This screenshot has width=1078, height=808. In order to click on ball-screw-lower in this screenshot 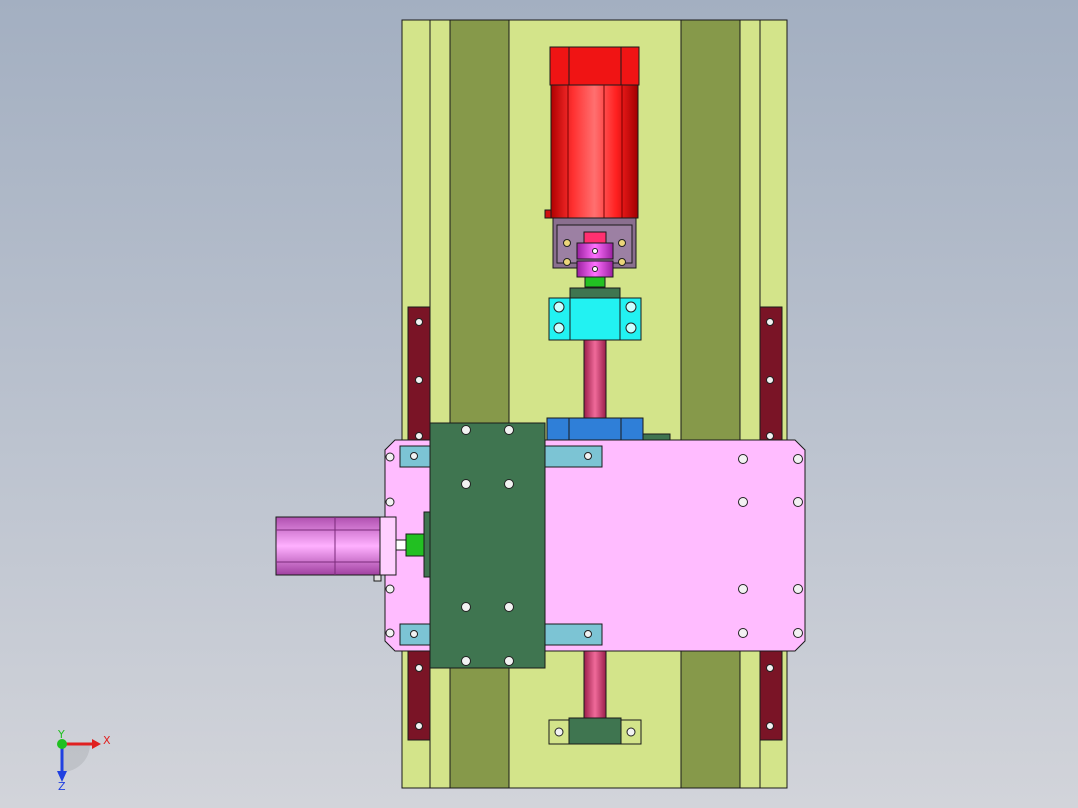, I will do `click(595, 686)`.